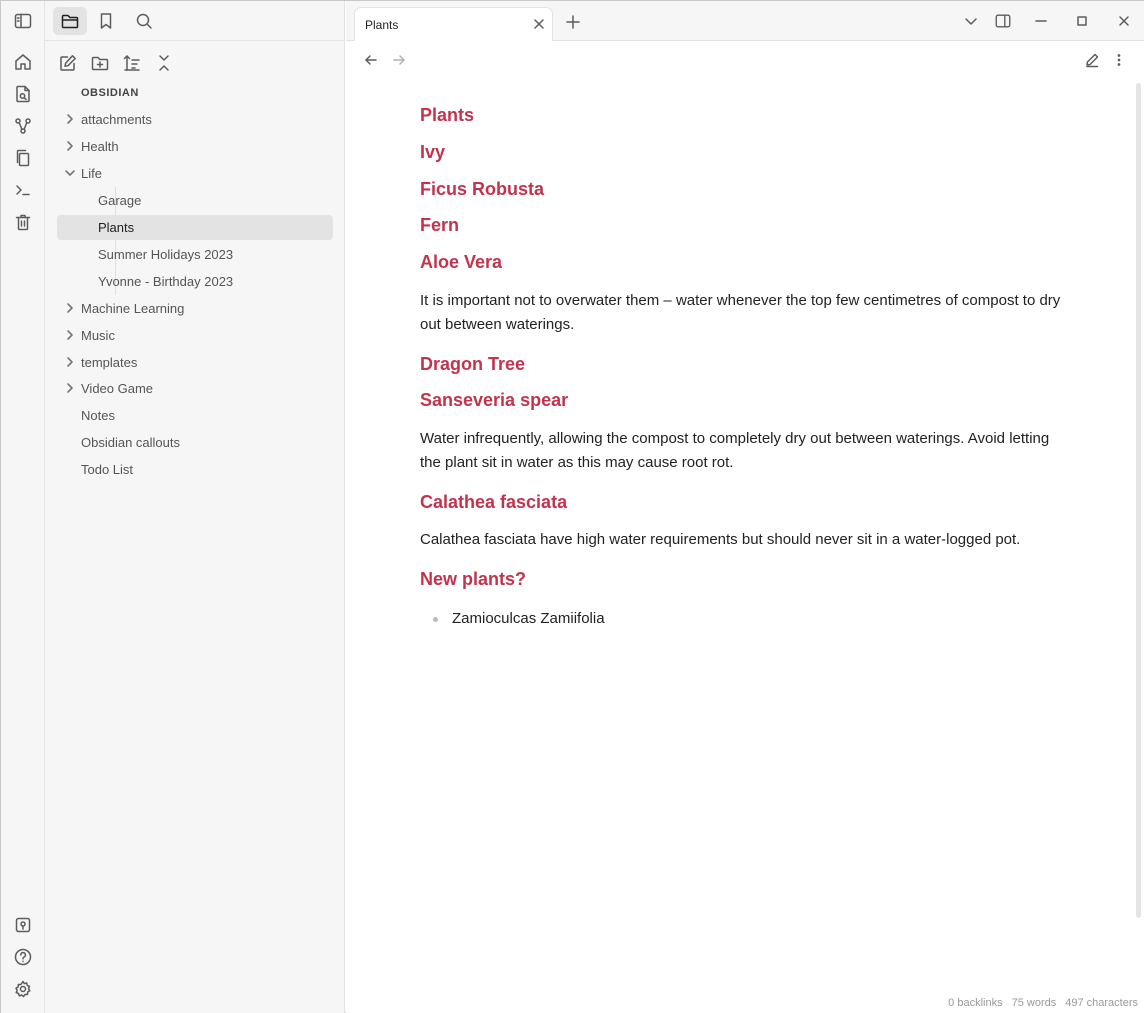 This screenshot has height=1013, width=1144. Describe the element at coordinates (116, 227) in the screenshot. I see `tree-item-label: Plants` at that location.